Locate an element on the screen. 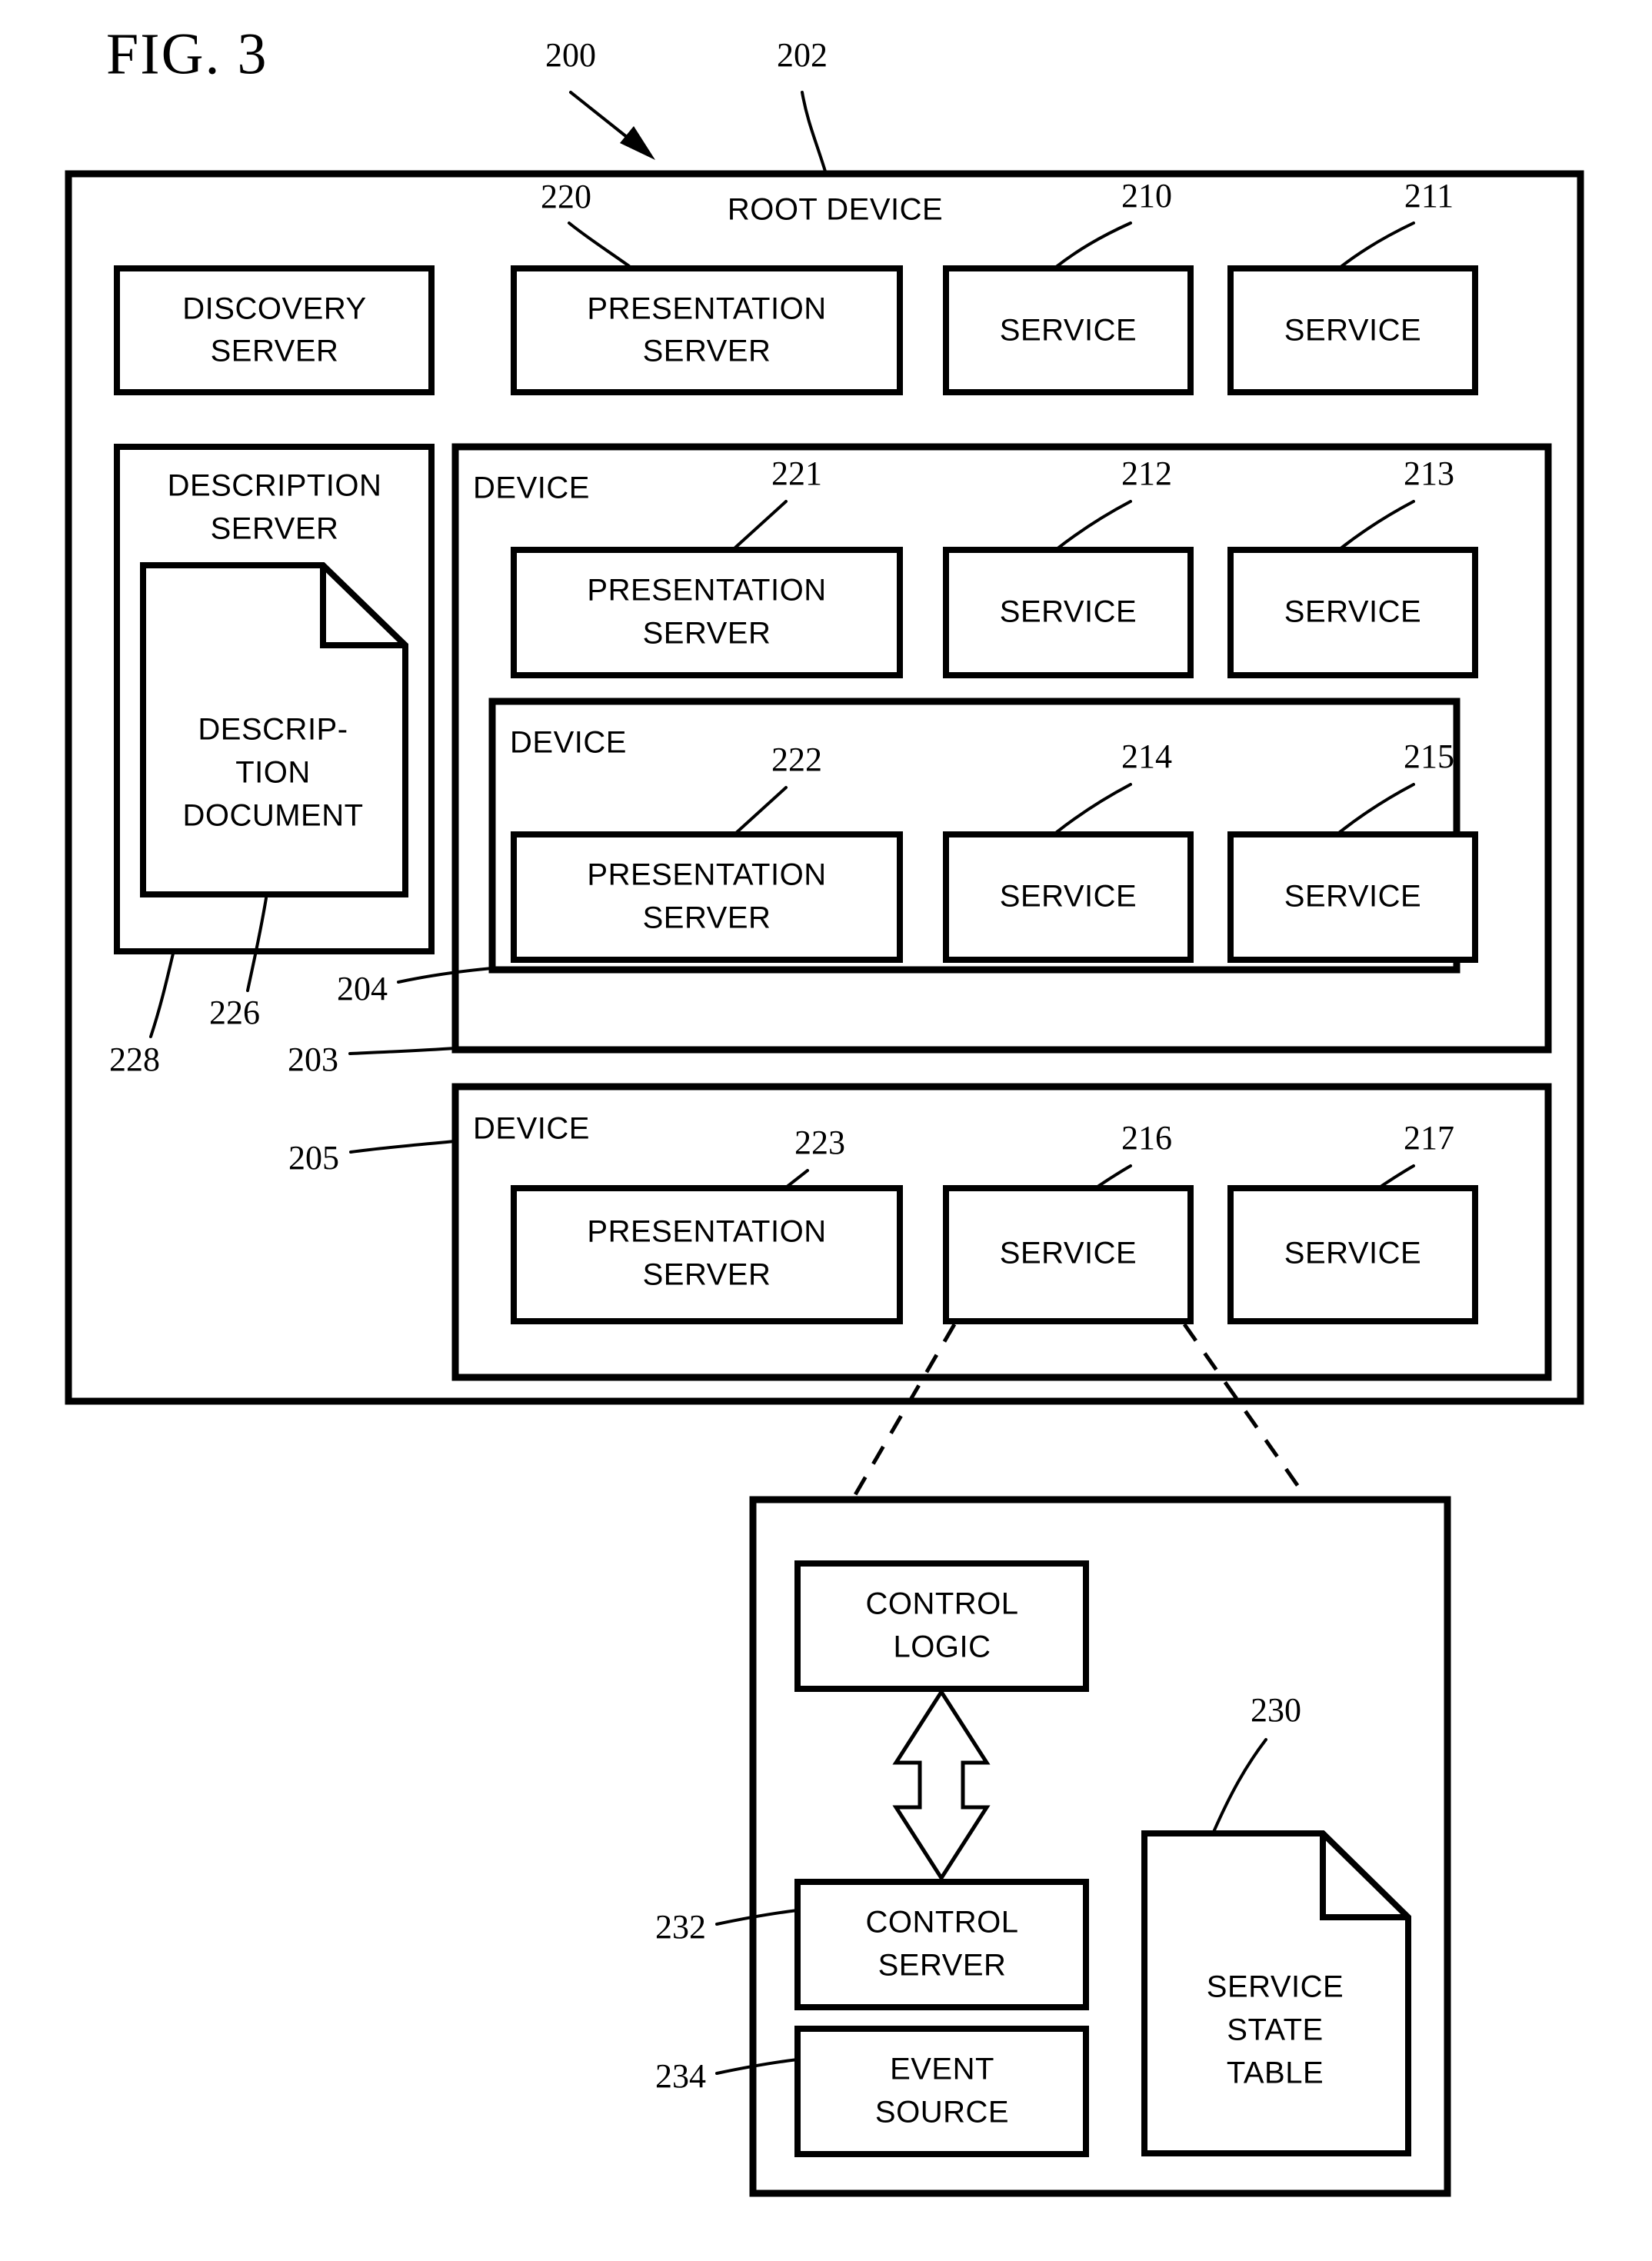  presentation-server-220-label-2: SERVER is located at coordinates (707, 351).